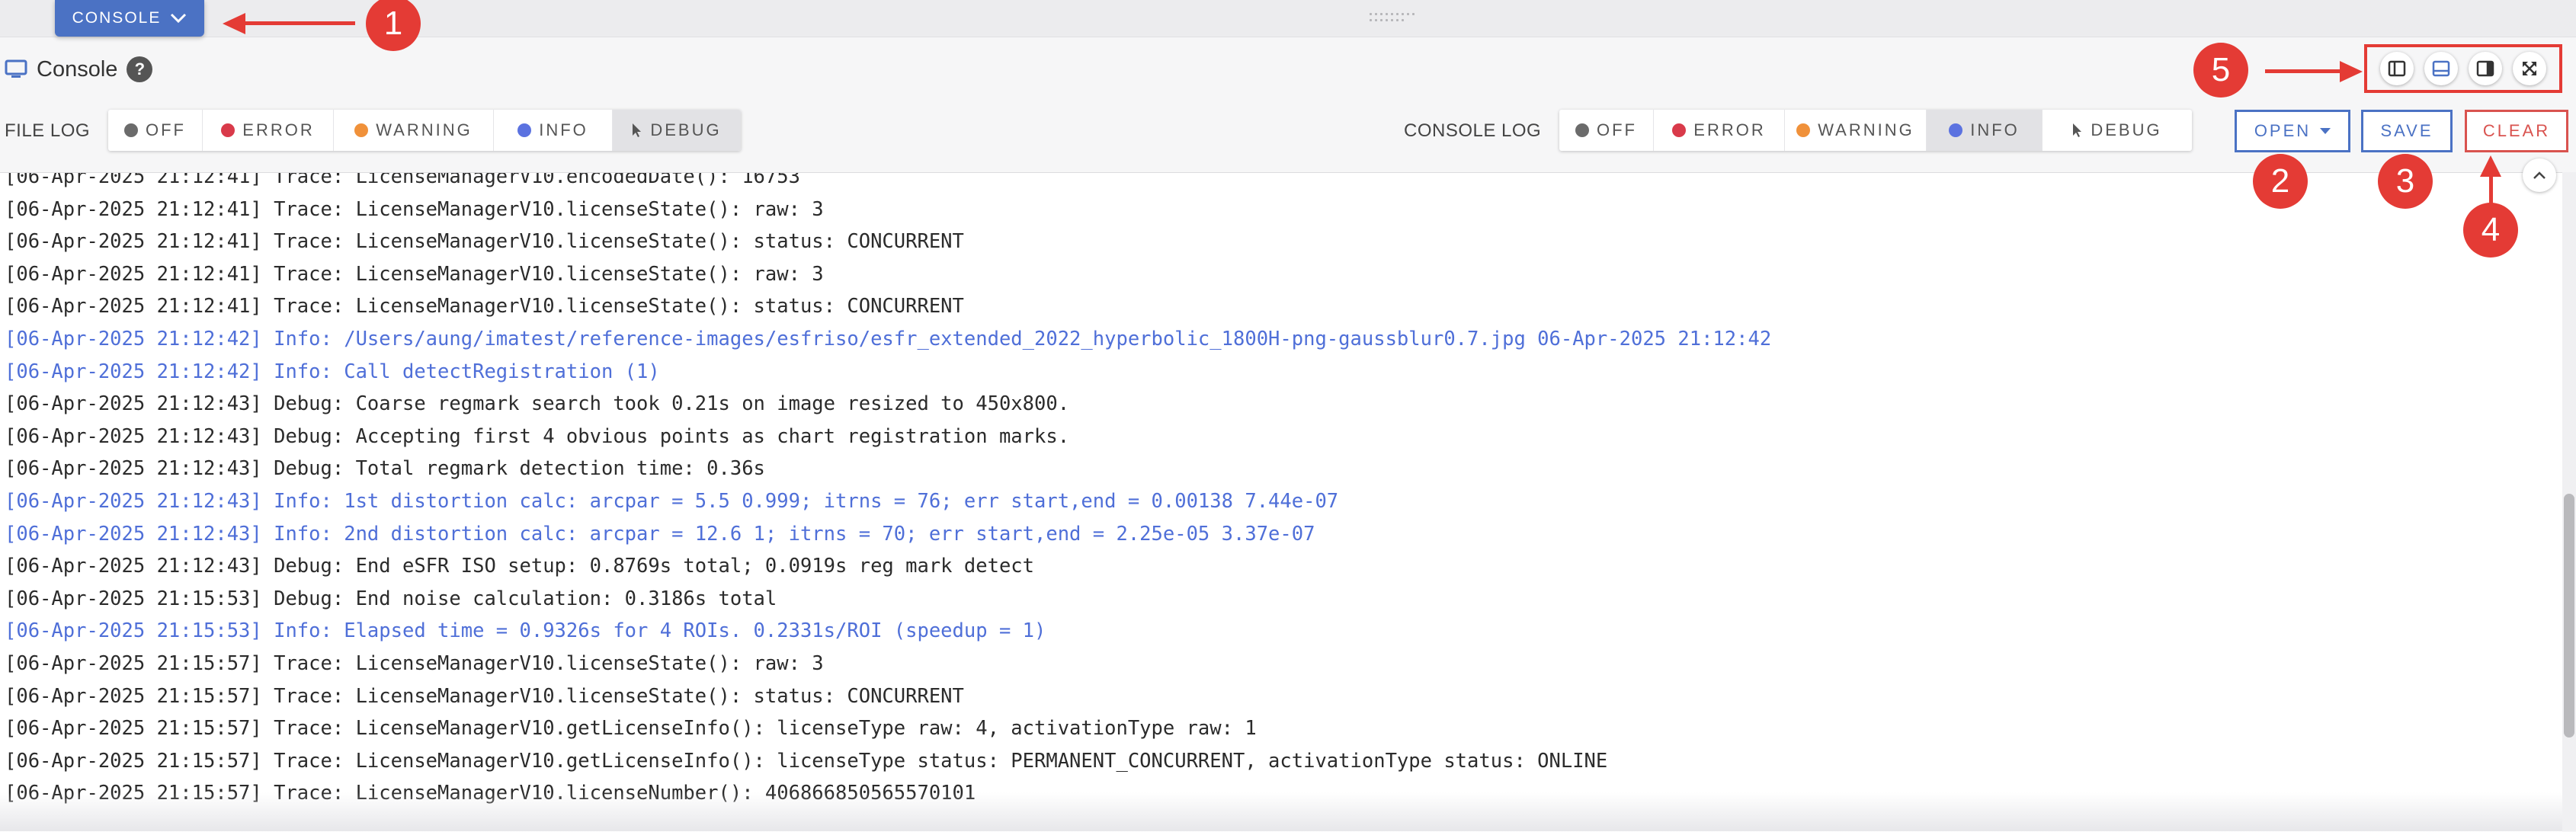 This screenshot has height=832, width=2576. Describe the element at coordinates (2283, 130) in the screenshot. I see `open-button-label: OPEN` at that location.